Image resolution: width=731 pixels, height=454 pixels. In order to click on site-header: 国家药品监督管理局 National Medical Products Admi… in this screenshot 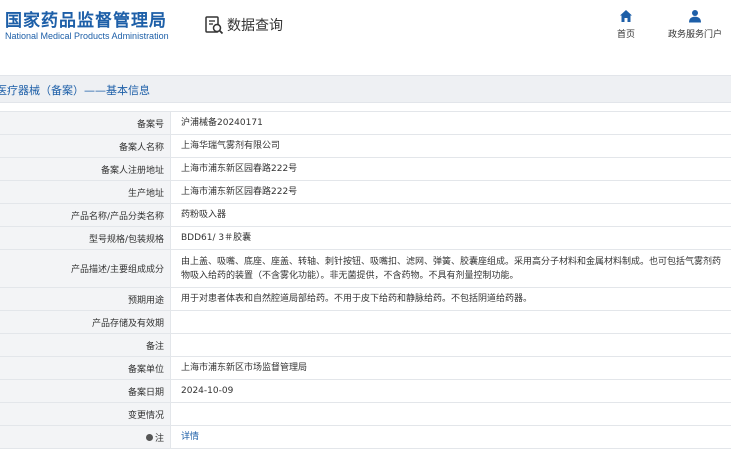, I will do `click(365, 29)`.